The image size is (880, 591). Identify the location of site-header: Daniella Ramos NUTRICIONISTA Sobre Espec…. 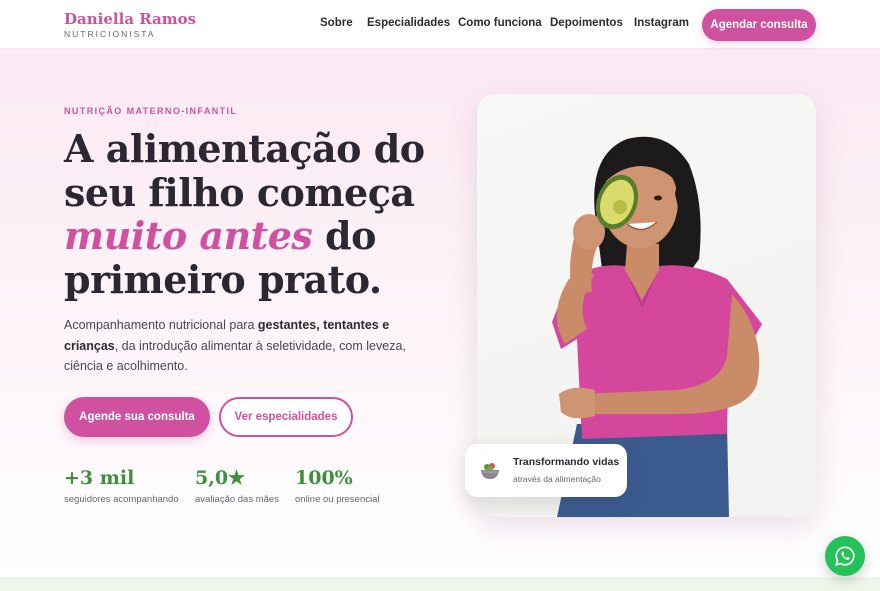
(440, 24).